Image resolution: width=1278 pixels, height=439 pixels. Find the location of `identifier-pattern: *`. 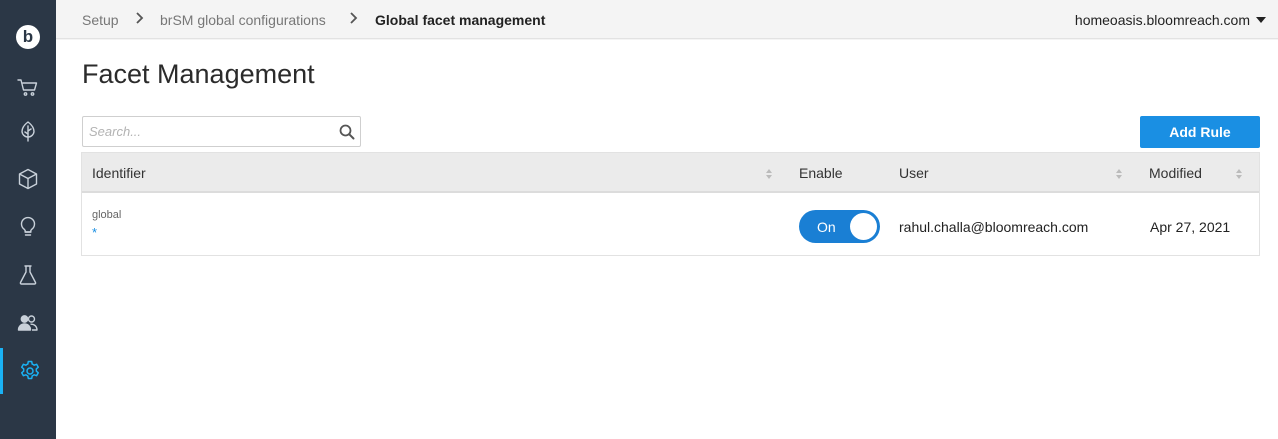

identifier-pattern: * is located at coordinates (95, 232).